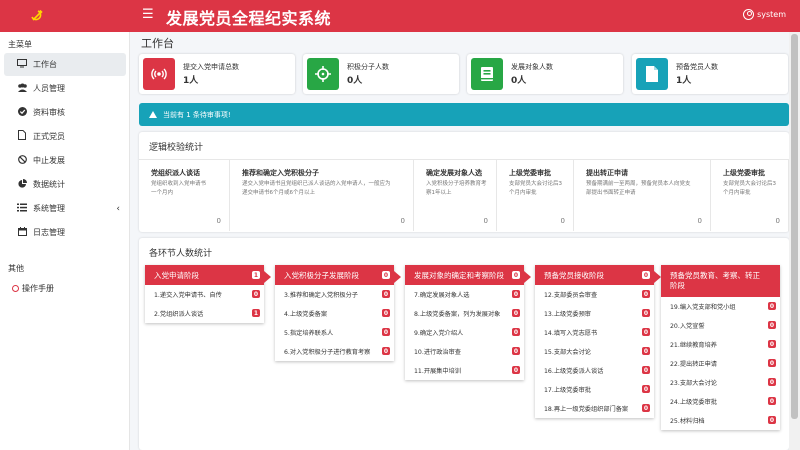  Describe the element at coordinates (464, 351) in the screenshot. I see `stage-step: 10.进行政治审查 0` at that location.